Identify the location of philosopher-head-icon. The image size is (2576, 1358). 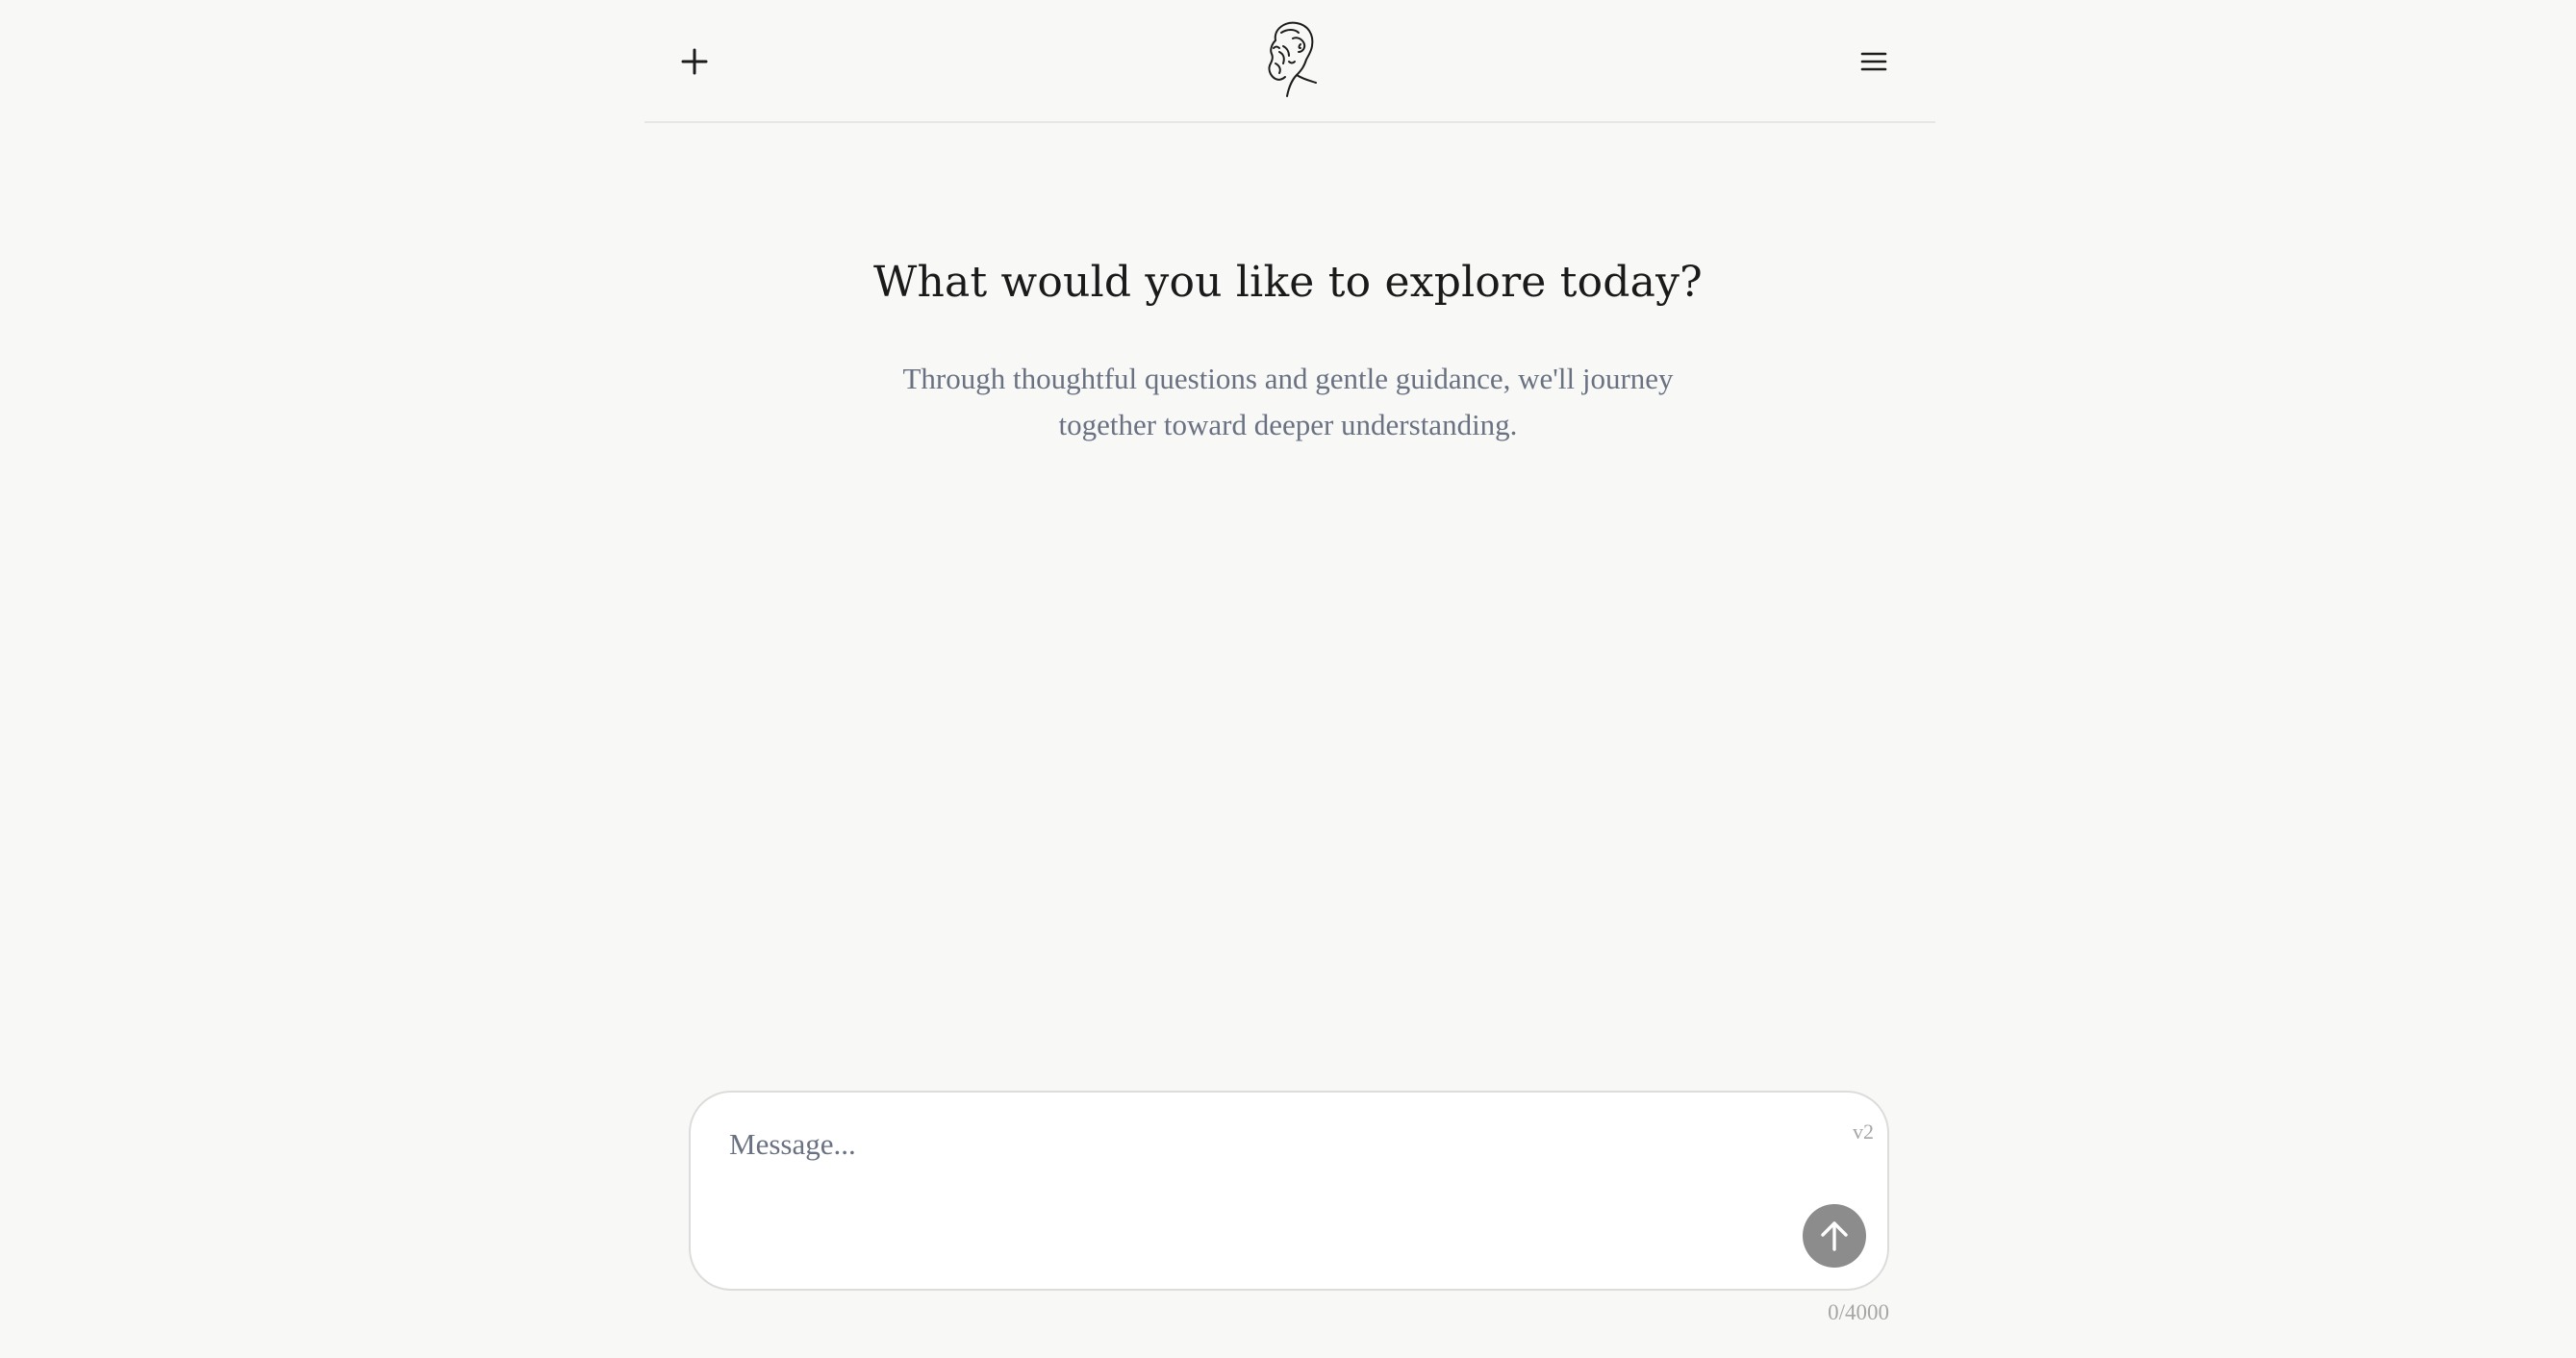
(1292, 59).